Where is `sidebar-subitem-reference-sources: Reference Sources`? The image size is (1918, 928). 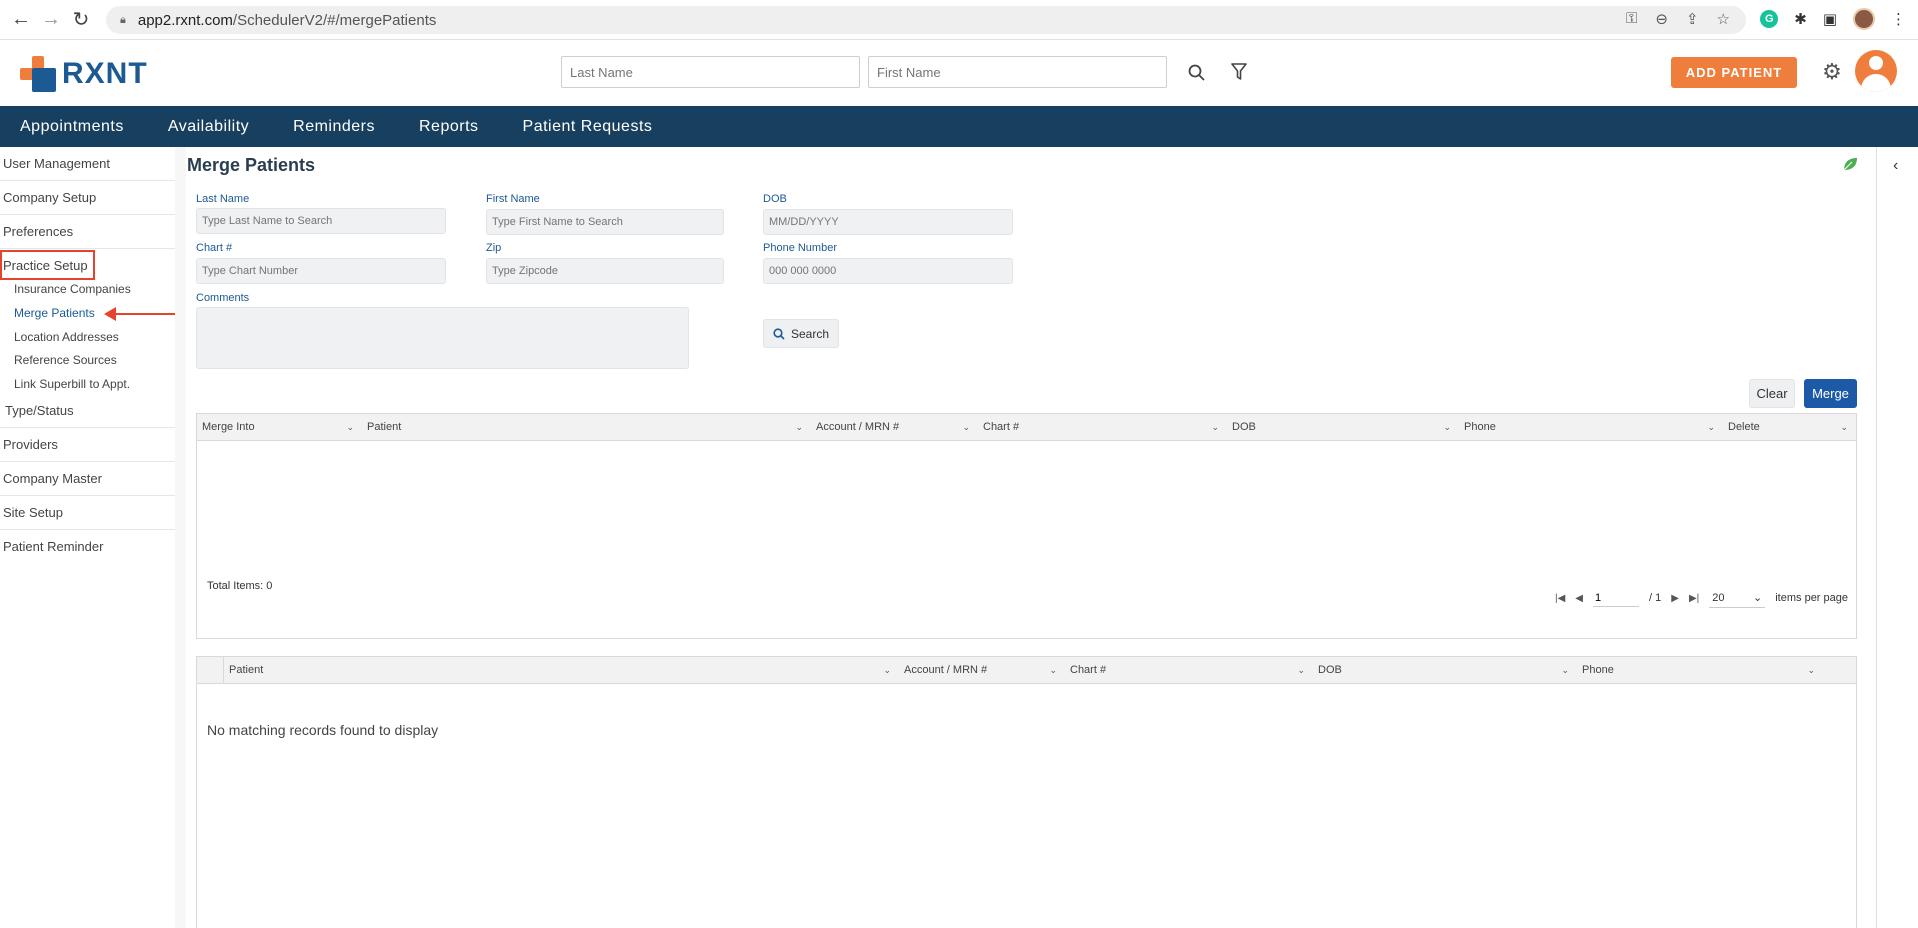 sidebar-subitem-reference-sources: Reference Sources is located at coordinates (65, 360).